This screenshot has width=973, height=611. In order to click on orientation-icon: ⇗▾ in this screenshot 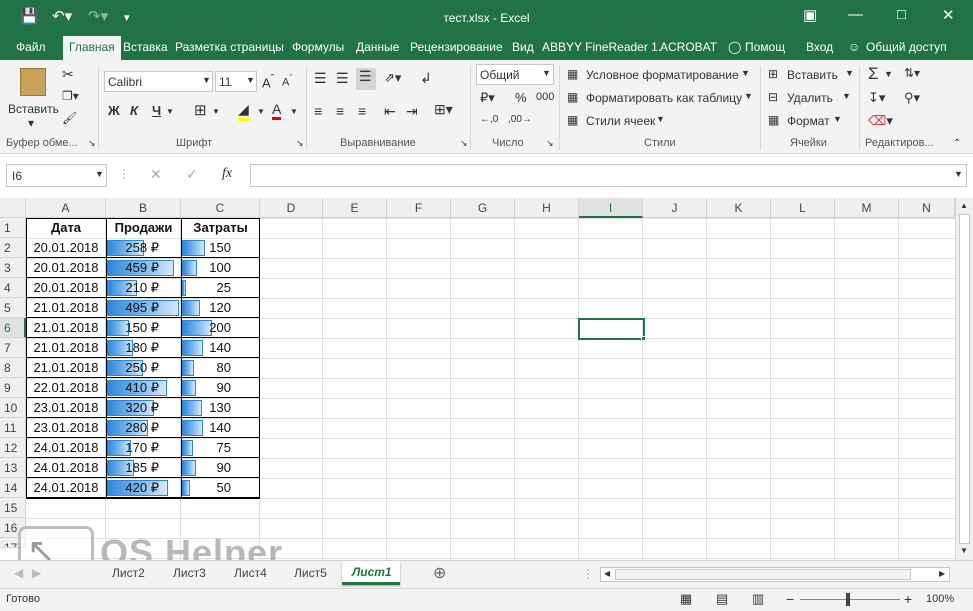, I will do `click(392, 78)`.